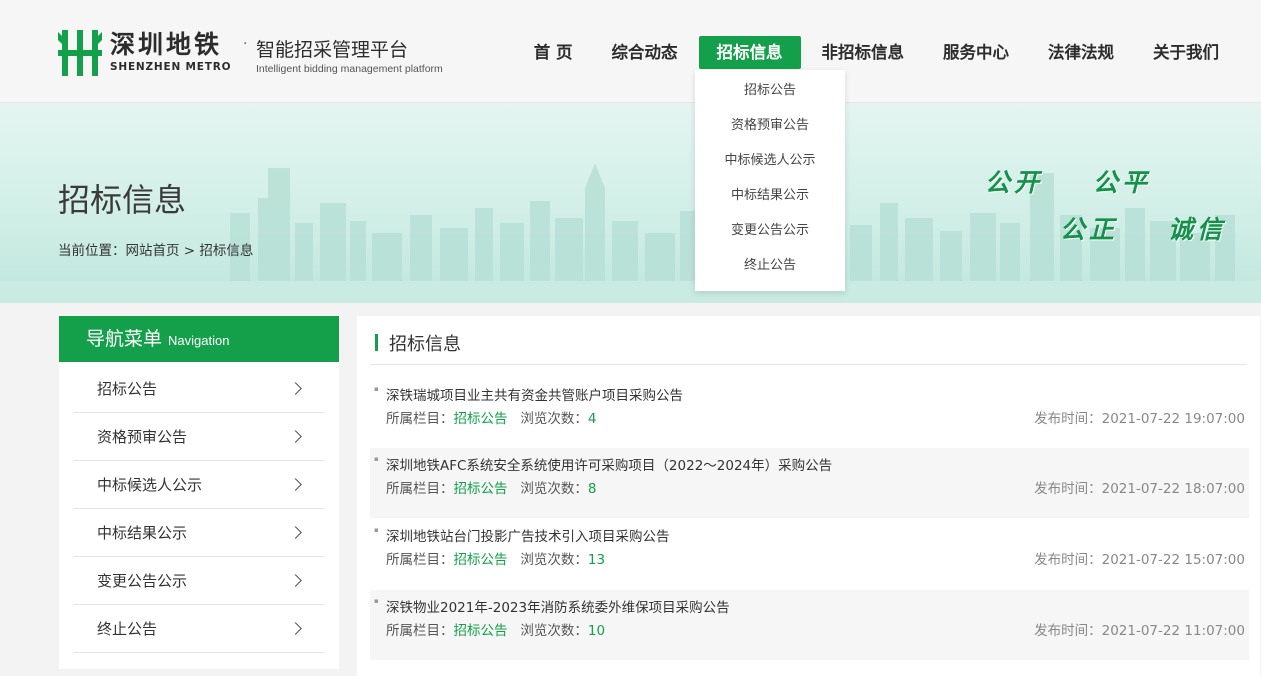 This screenshot has height=676, width=1261. Describe the element at coordinates (553, 52) in the screenshot. I see `nav-home: 首 页` at that location.